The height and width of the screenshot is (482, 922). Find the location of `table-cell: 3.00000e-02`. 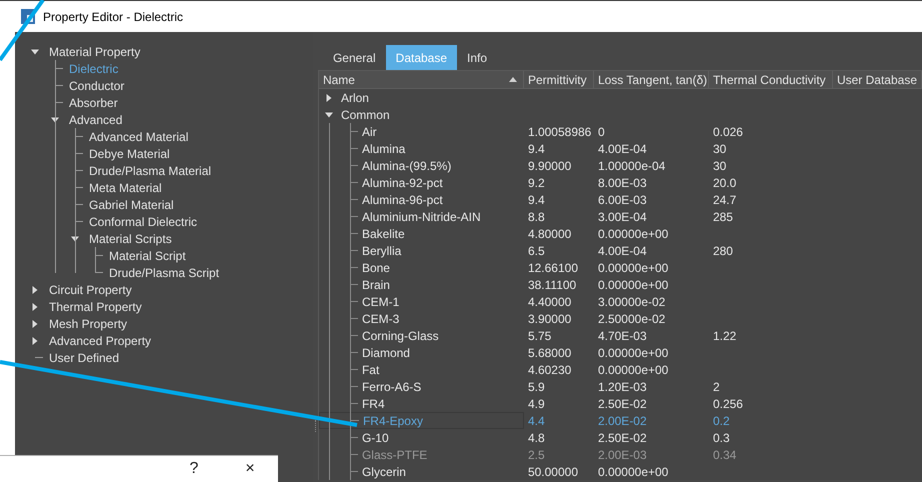

table-cell: 3.00000e-02 is located at coordinates (632, 301).